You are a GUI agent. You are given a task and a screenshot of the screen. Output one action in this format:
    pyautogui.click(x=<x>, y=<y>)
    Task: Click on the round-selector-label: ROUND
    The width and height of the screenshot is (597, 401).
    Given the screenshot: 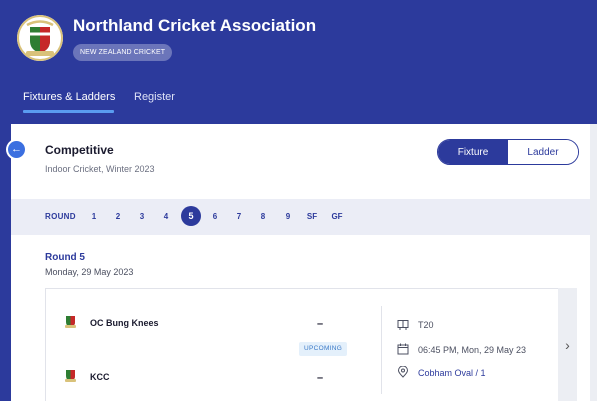 What is the action you would take?
    pyautogui.click(x=60, y=216)
    